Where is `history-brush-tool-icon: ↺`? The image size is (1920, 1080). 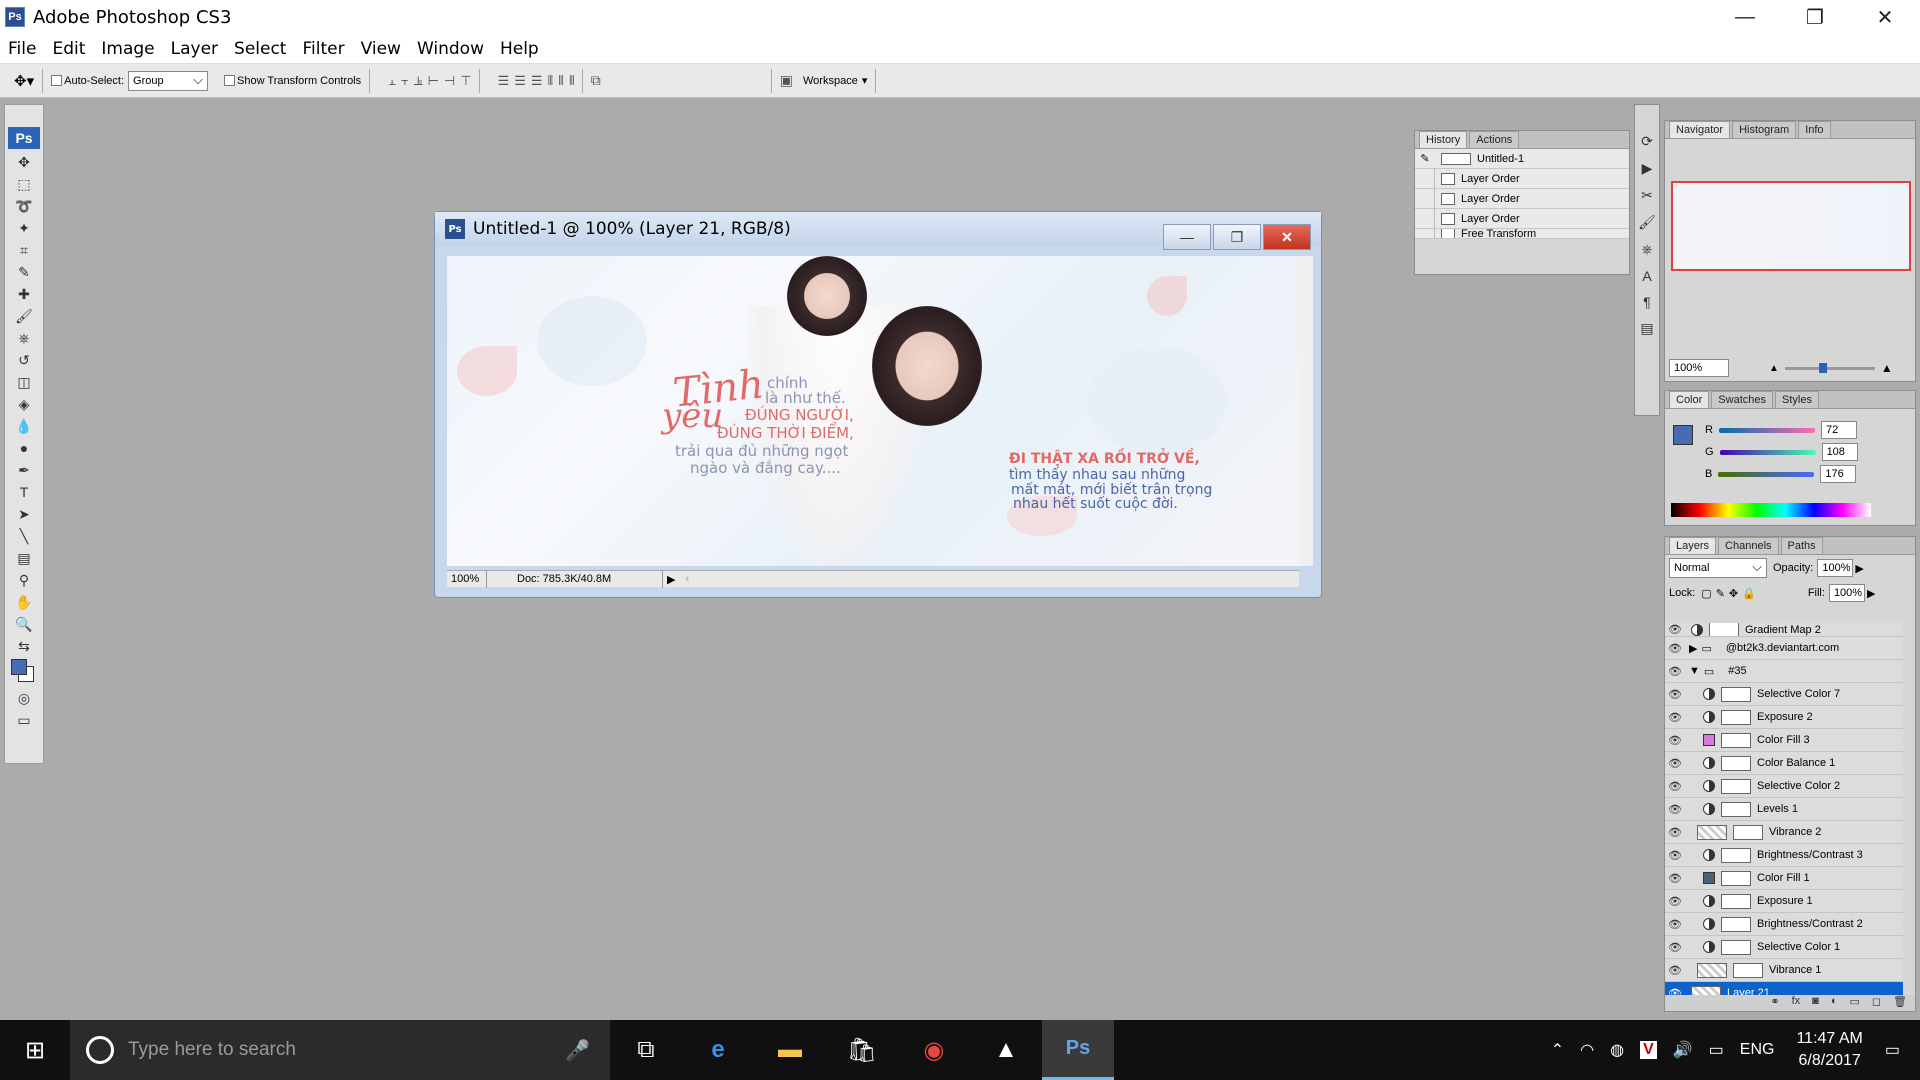
history-brush-tool-icon: ↺ is located at coordinates (24, 360).